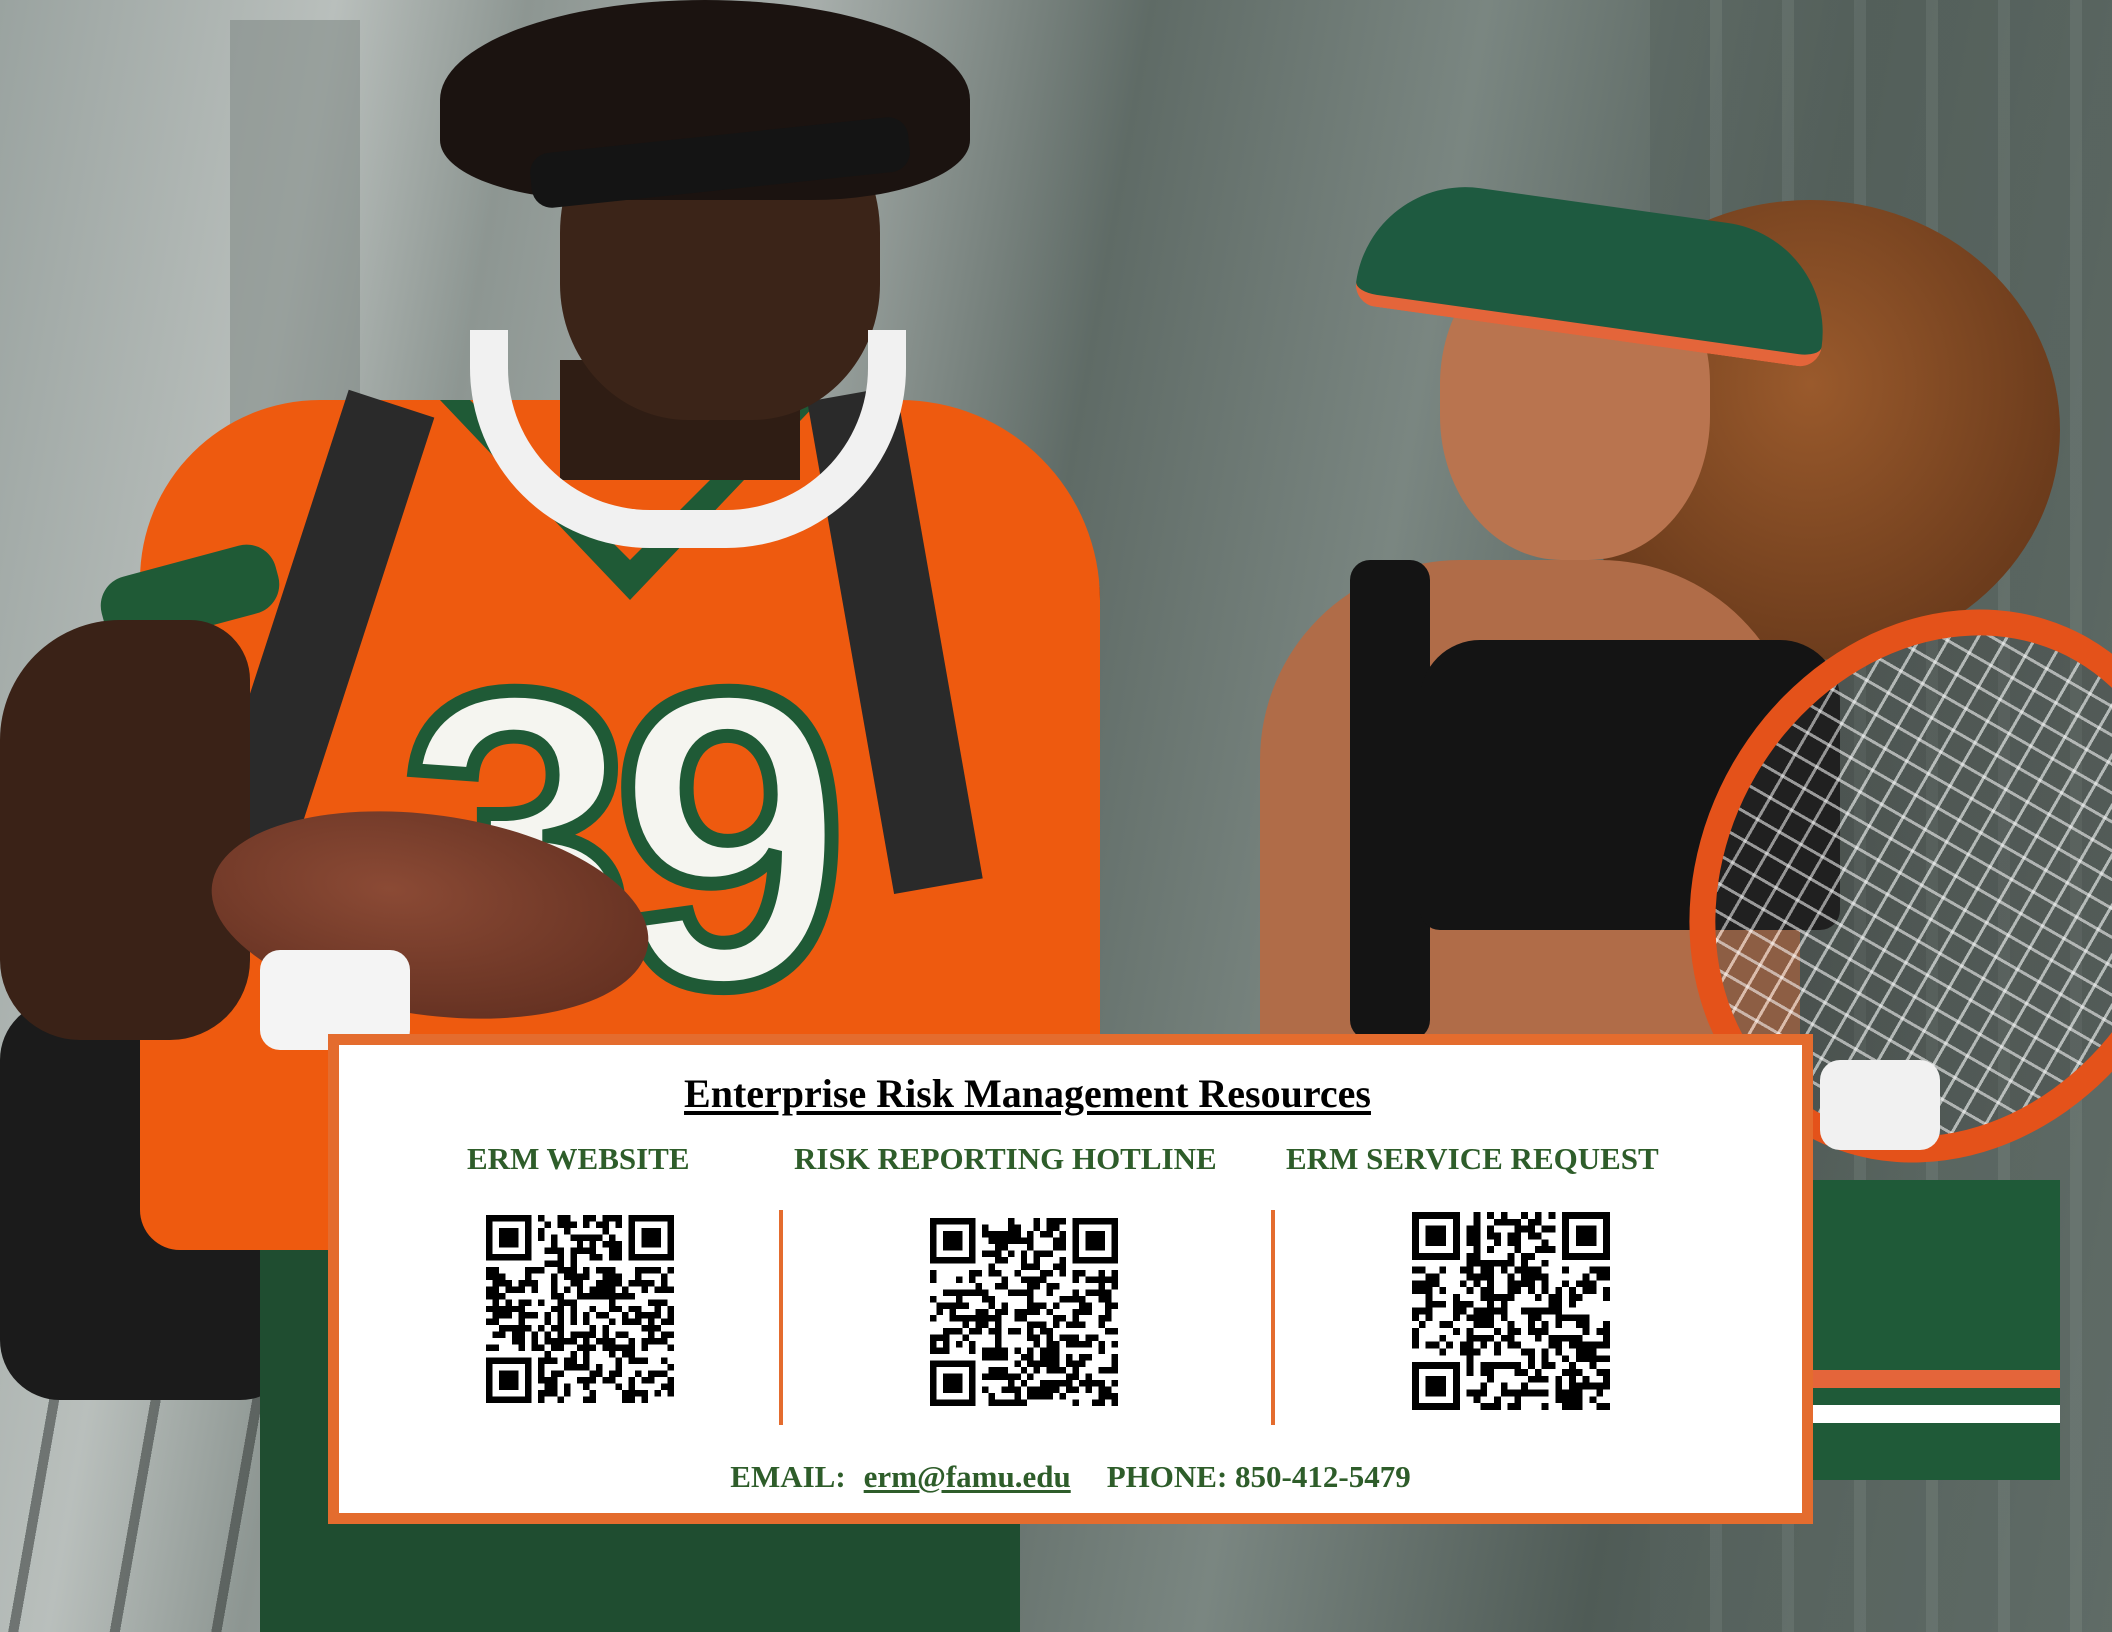  Describe the element at coordinates (1027, 1093) in the screenshot. I see `card-title: Enterprise Risk Management Resources` at that location.